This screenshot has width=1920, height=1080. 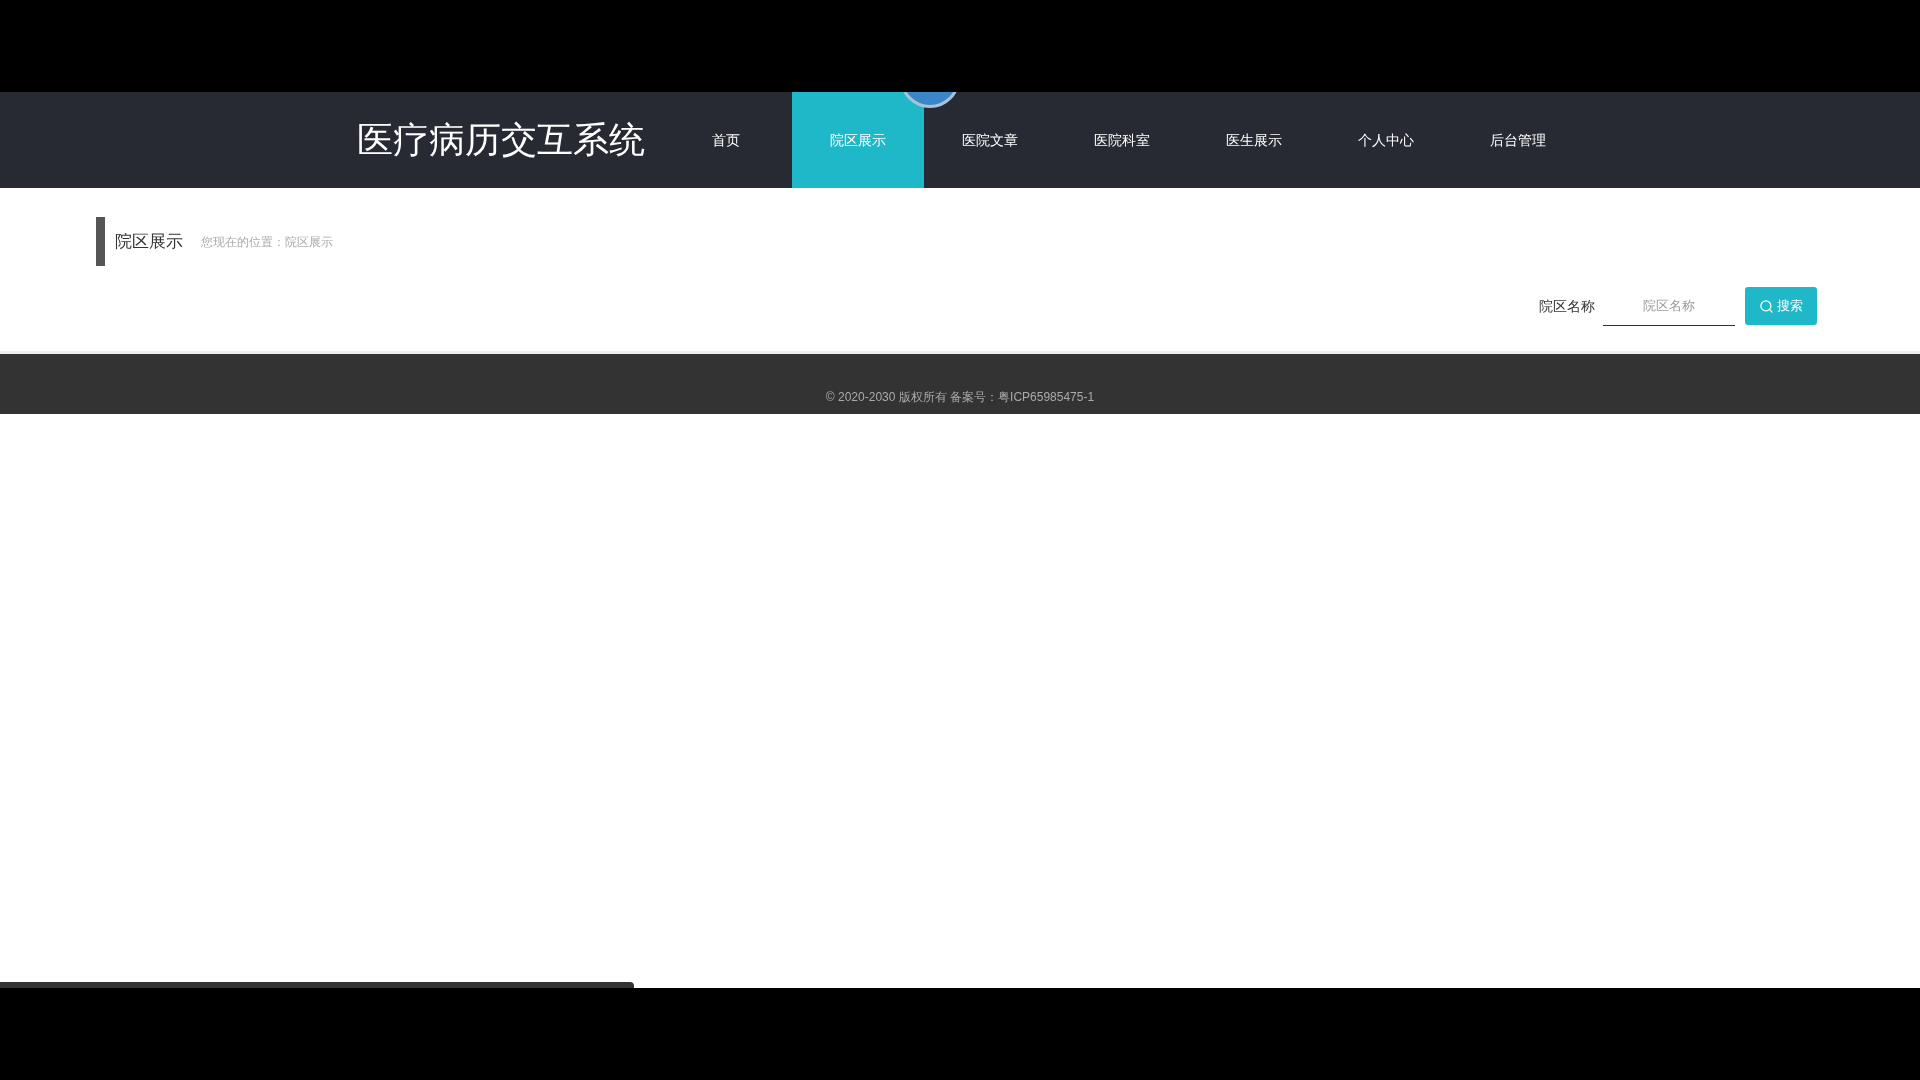 I want to click on section-marker, so click(x=100, y=241).